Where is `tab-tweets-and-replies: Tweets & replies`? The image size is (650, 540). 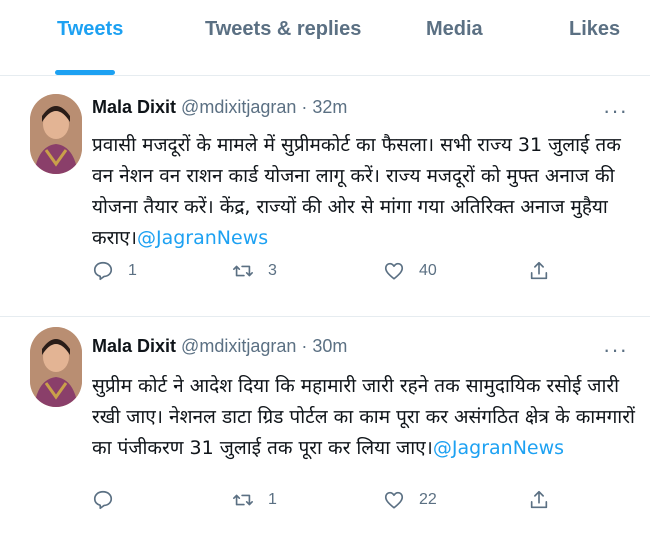
tab-tweets-and-replies: Tweets & replies is located at coordinates (283, 29).